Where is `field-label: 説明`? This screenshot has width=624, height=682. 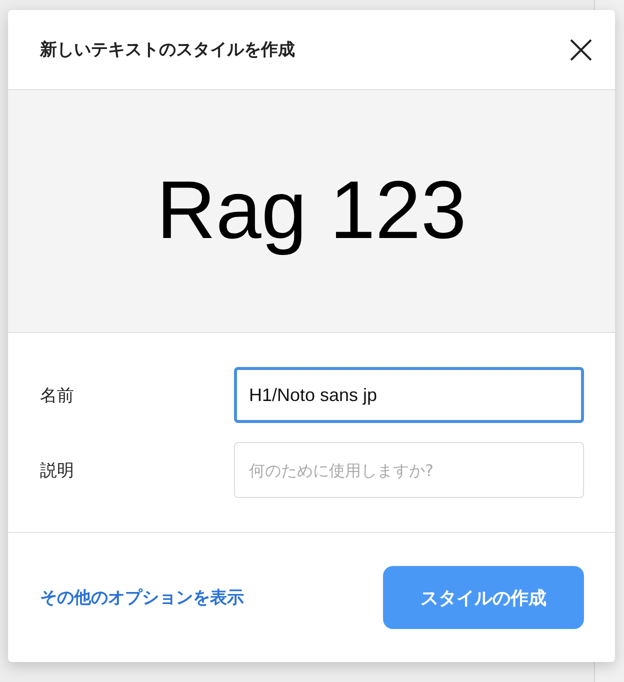 field-label: 説明 is located at coordinates (57, 471).